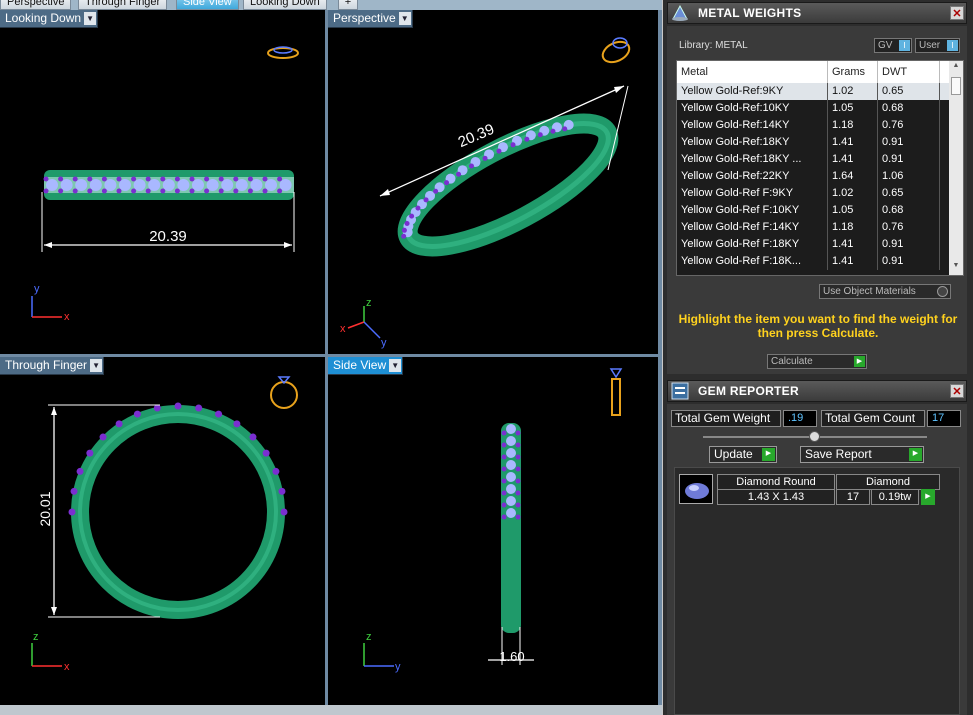 The image size is (973, 715). I want to click on cell-dwt: 0.65, so click(909, 193).